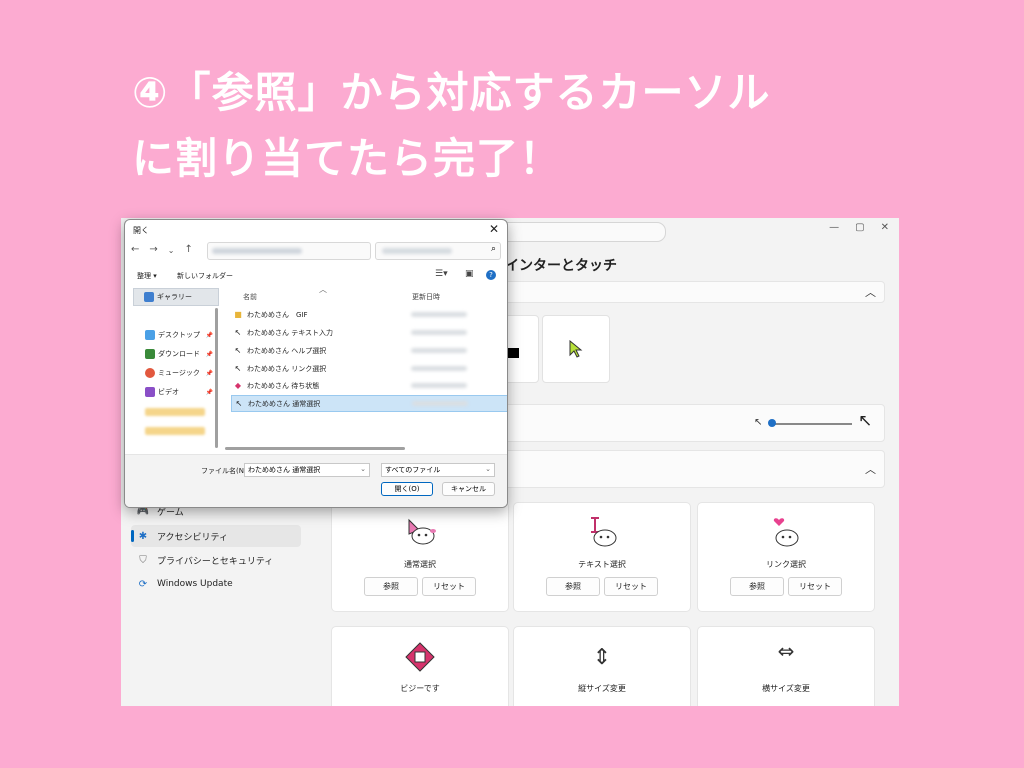 The width and height of the screenshot is (1024, 768). Describe the element at coordinates (786, 666) in the screenshot. I see `cursor-card-horizontal-resize: ⇔ 横サイズ変更` at that location.